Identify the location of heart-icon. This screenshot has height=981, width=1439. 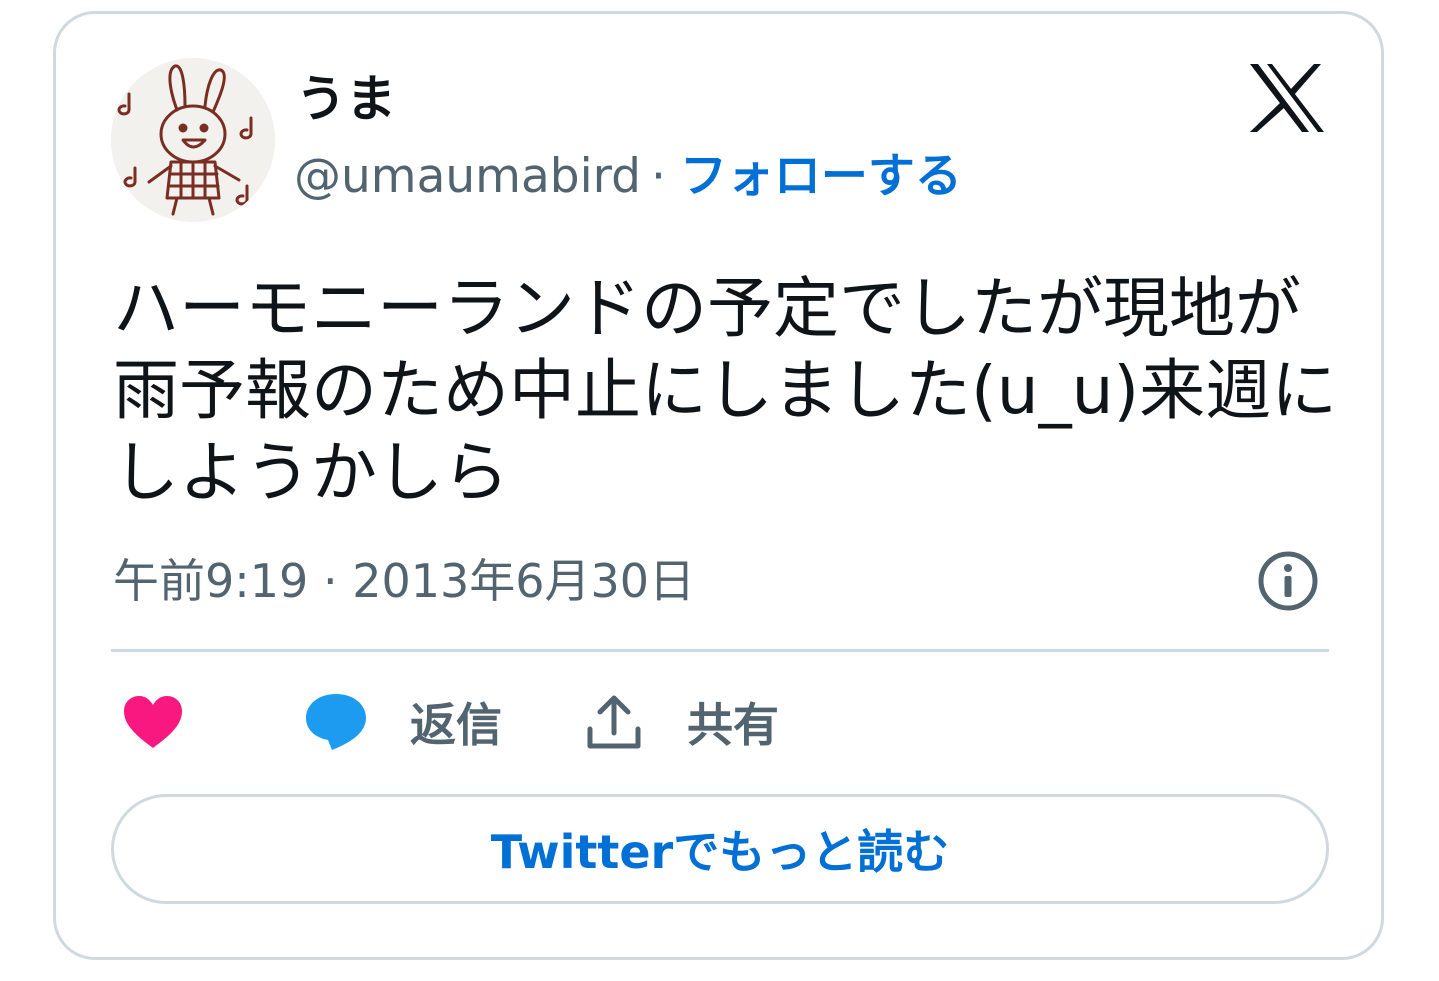
(153, 722).